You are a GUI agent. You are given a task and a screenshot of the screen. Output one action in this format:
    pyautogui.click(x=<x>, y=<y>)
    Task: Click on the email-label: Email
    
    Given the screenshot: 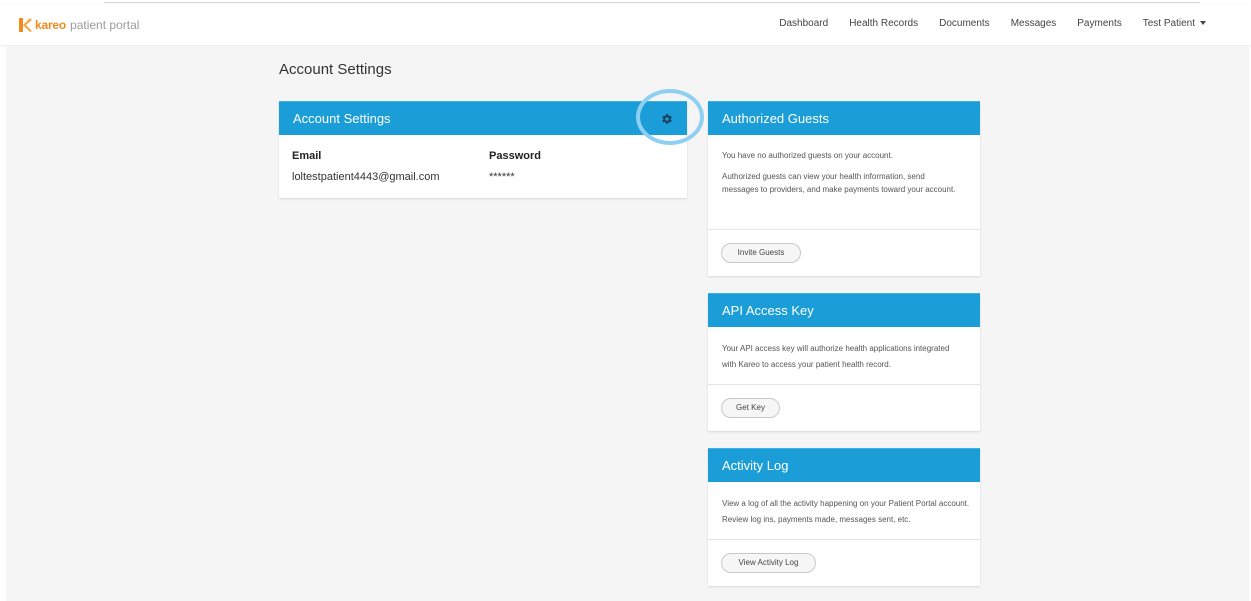 What is the action you would take?
    pyautogui.click(x=307, y=156)
    